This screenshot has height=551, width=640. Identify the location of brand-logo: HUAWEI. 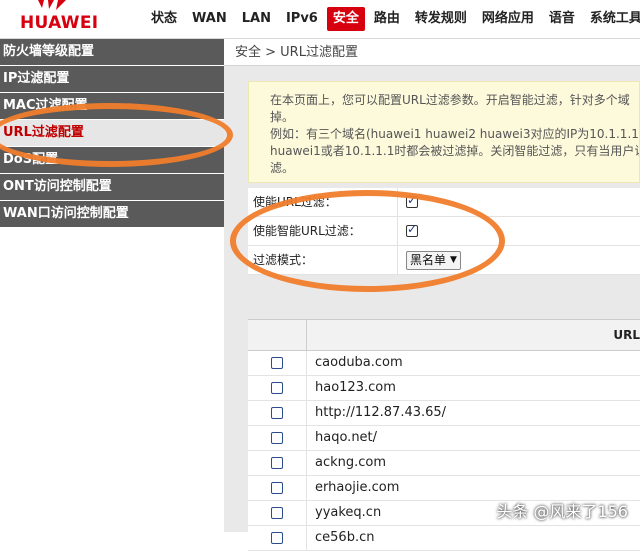
(69, 19).